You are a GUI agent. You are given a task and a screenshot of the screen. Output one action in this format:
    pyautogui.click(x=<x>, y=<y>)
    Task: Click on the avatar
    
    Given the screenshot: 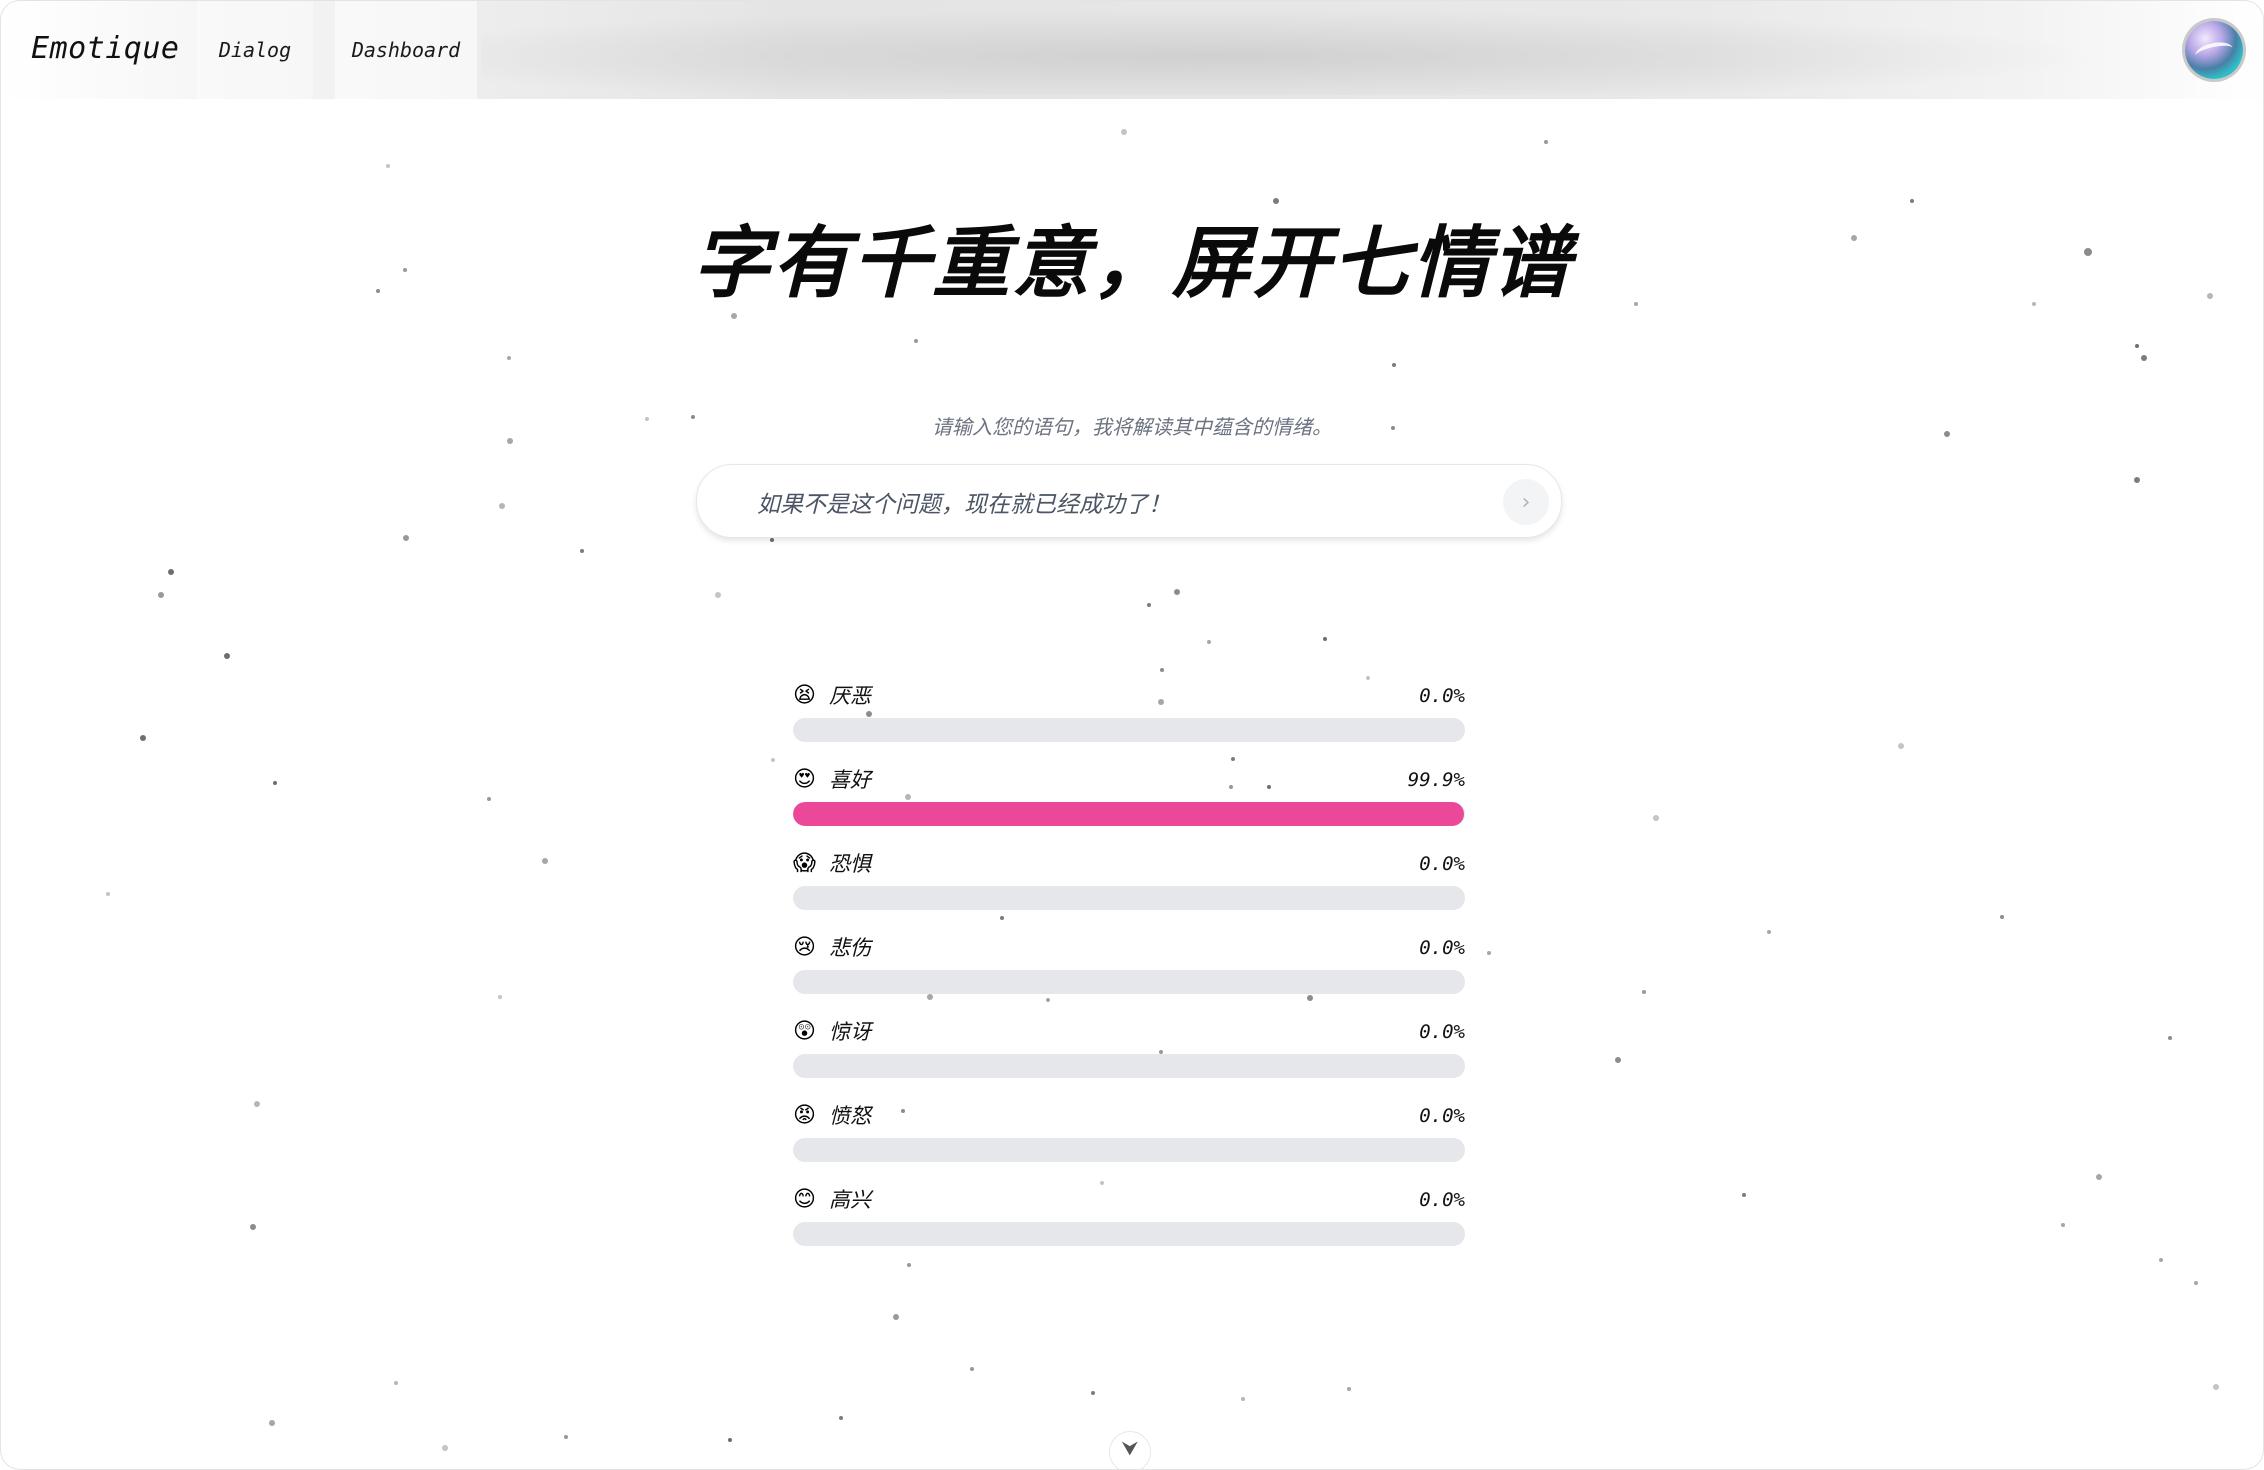 What is the action you would take?
    pyautogui.click(x=2214, y=50)
    